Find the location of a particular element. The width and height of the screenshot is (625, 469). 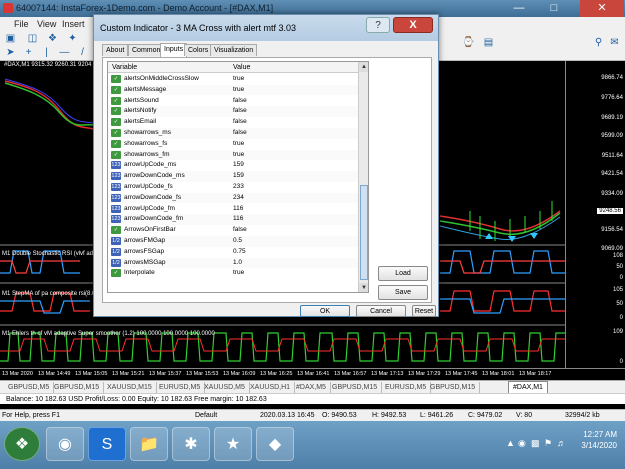

menu-file: File is located at coordinates (21, 24).